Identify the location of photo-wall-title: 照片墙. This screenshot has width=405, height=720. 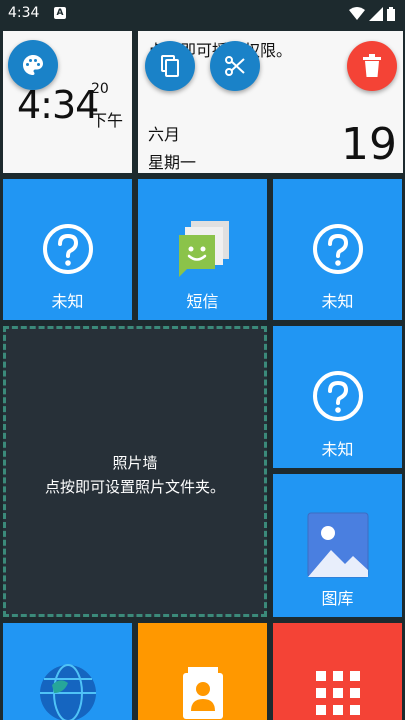
(135, 463).